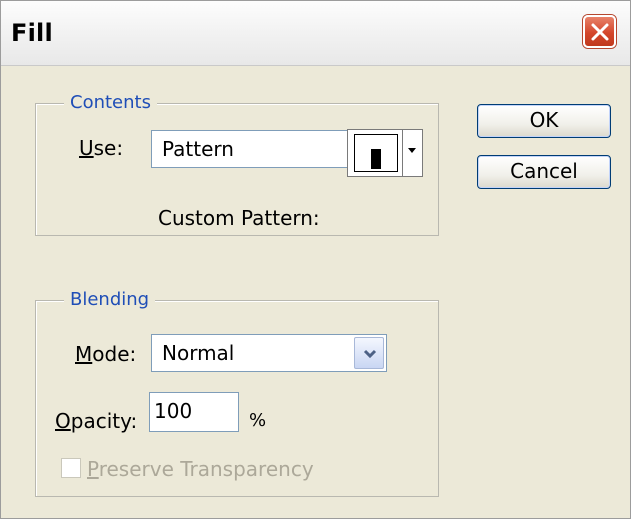 The image size is (631, 519). I want to click on mode-dropdown: Normal, so click(269, 353).